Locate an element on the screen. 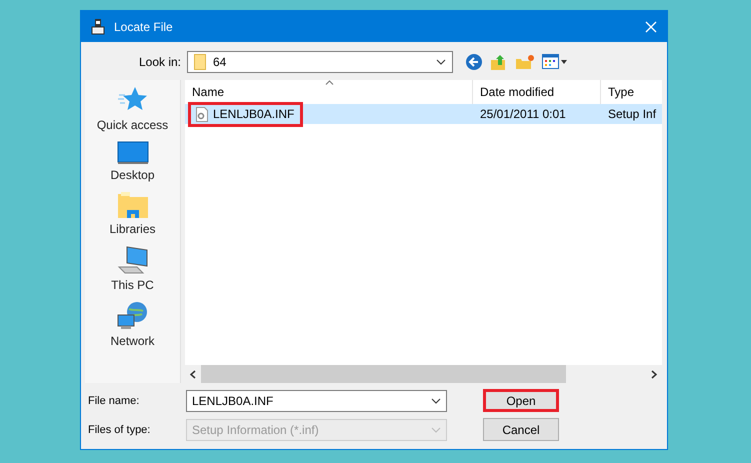 This screenshot has height=463, width=751. file-row: LENLJB0A.INF 25/01/2011 0:01 Setup Inf is located at coordinates (423, 114).